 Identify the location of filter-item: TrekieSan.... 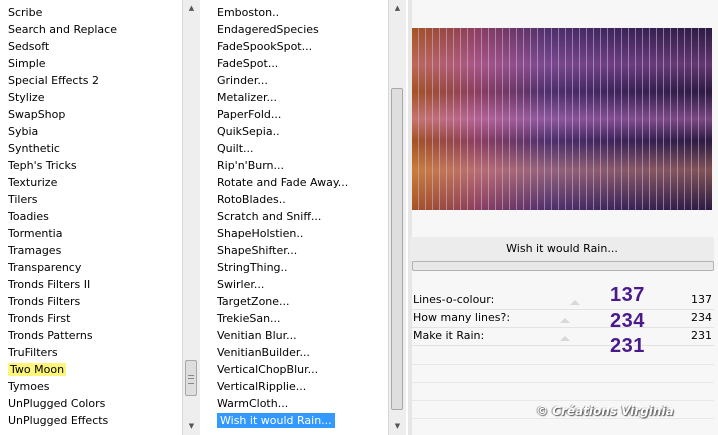
(303, 318).